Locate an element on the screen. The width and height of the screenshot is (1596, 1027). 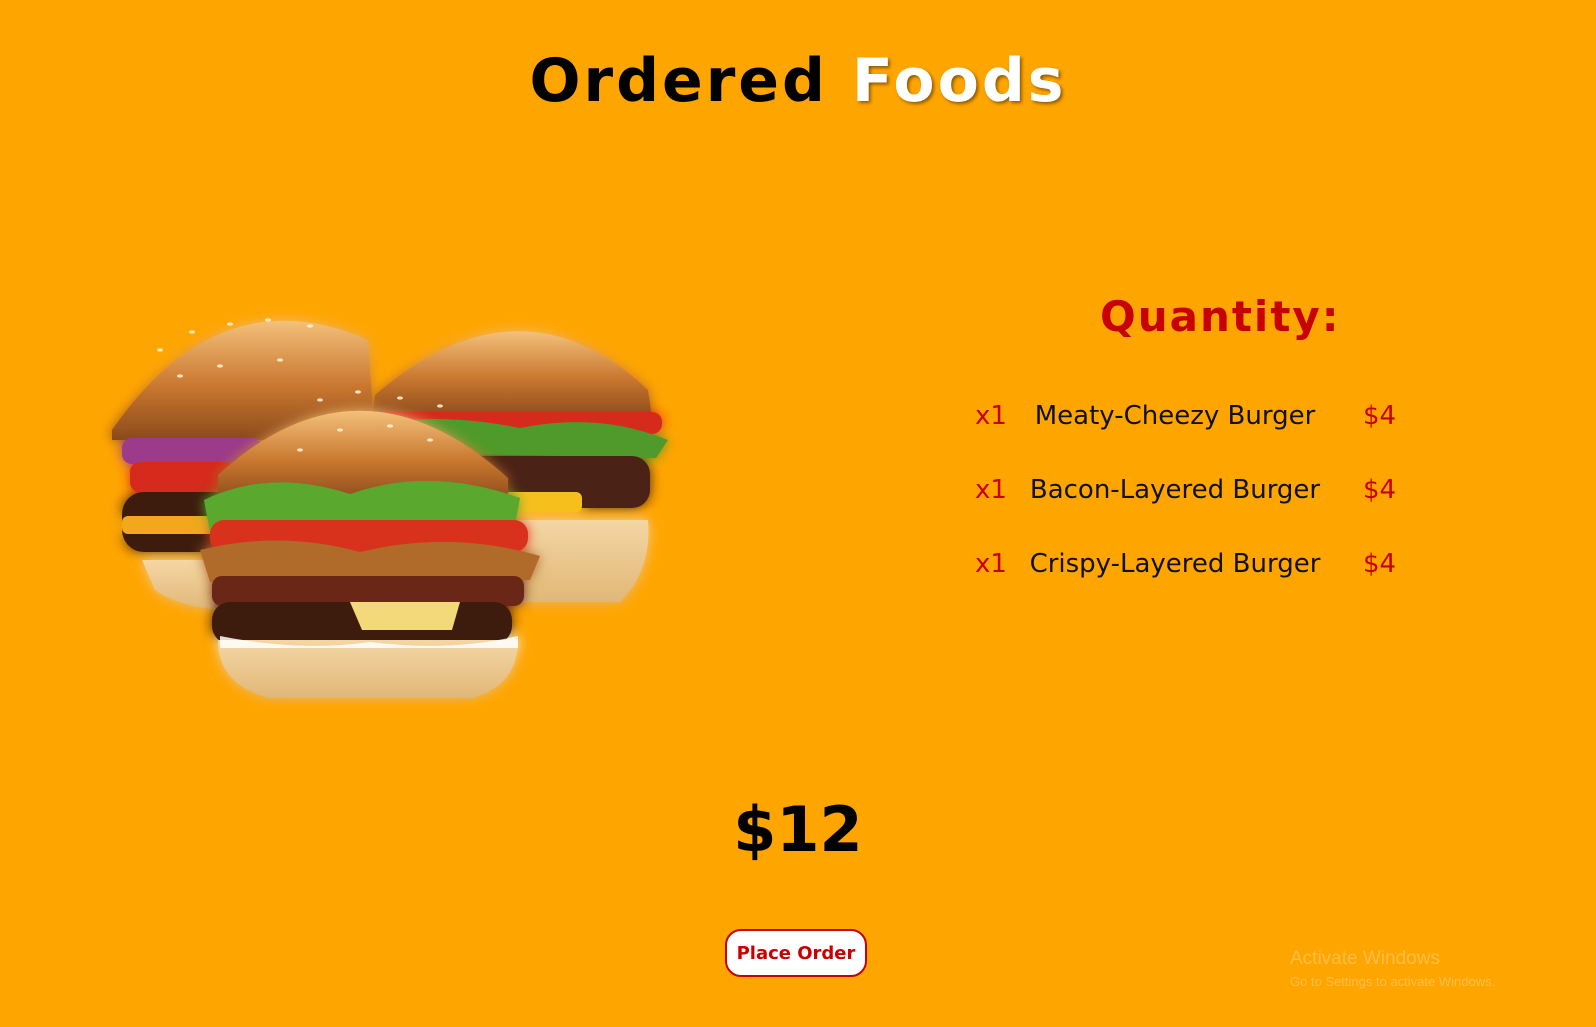
item-name: Crispy-Layered Burger is located at coordinates (1175, 564).